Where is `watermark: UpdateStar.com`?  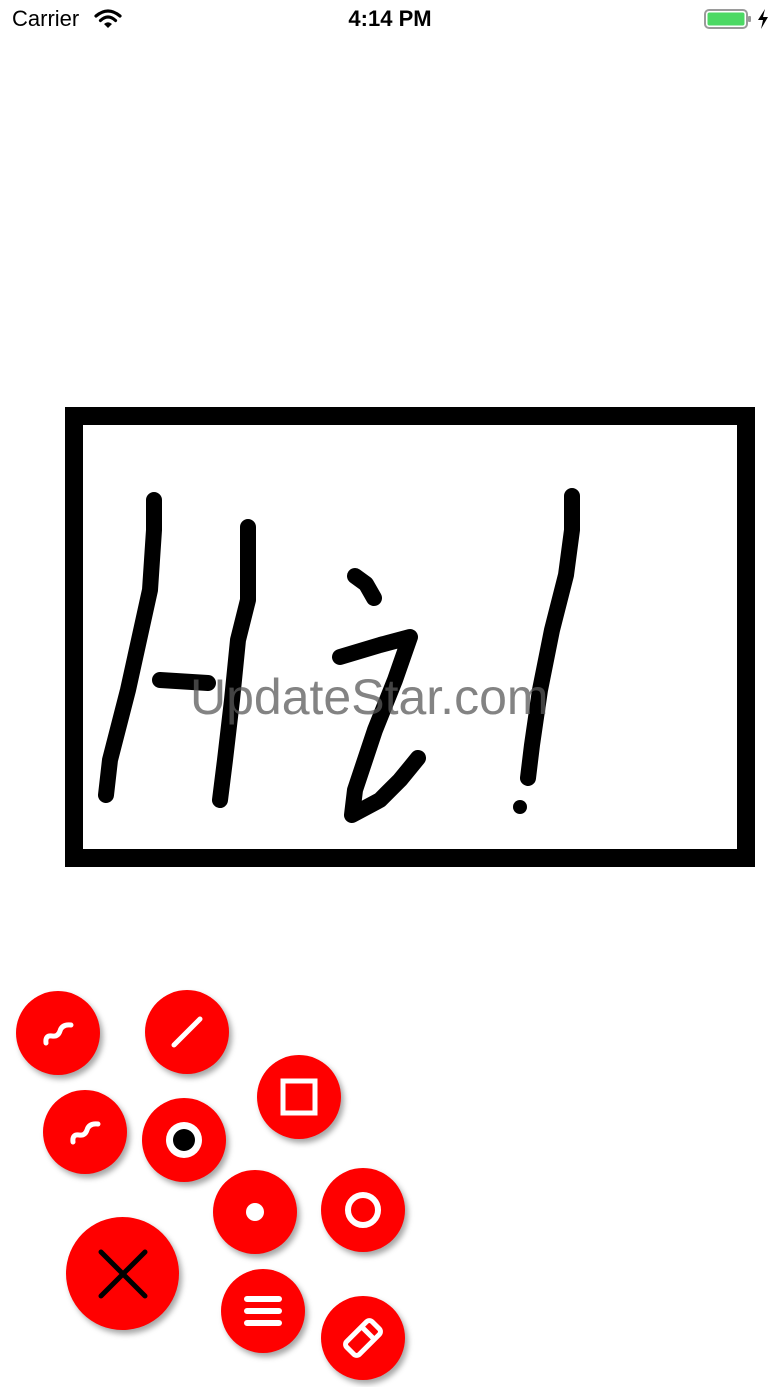 watermark: UpdateStar.com is located at coordinates (369, 697).